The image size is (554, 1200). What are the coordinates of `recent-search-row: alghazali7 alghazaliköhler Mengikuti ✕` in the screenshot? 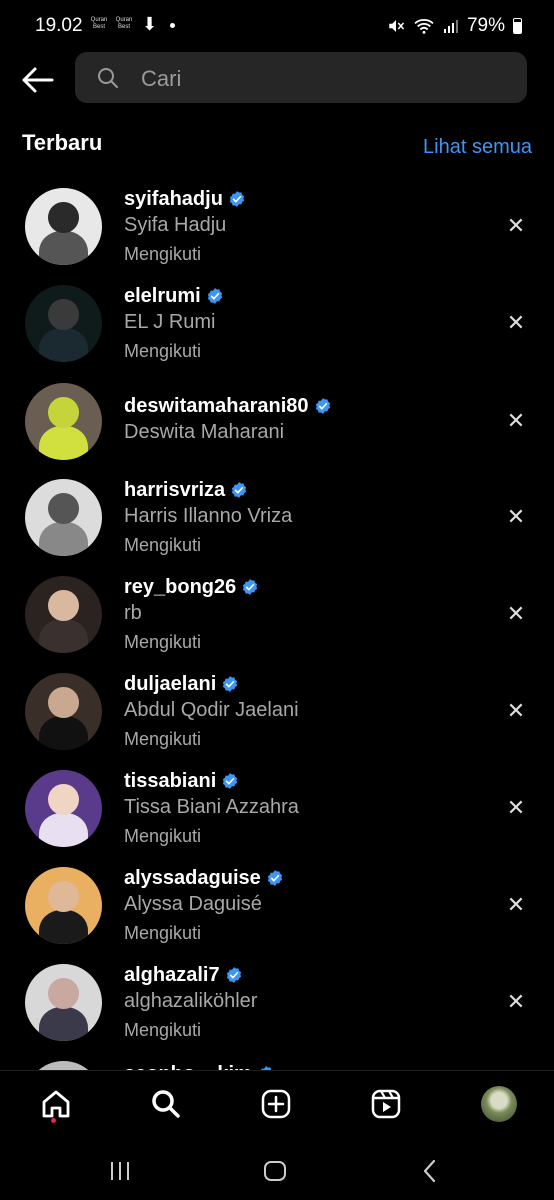 It's located at (277, 1002).